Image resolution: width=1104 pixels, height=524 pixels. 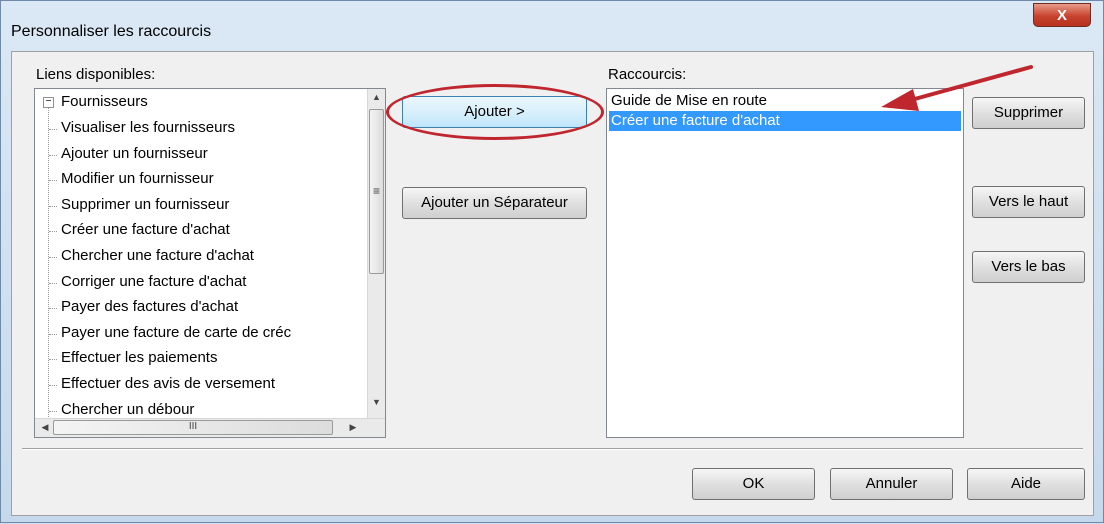 What do you see at coordinates (45, 427) in the screenshot?
I see `scroll-left-arrow-icon: ◀` at bounding box center [45, 427].